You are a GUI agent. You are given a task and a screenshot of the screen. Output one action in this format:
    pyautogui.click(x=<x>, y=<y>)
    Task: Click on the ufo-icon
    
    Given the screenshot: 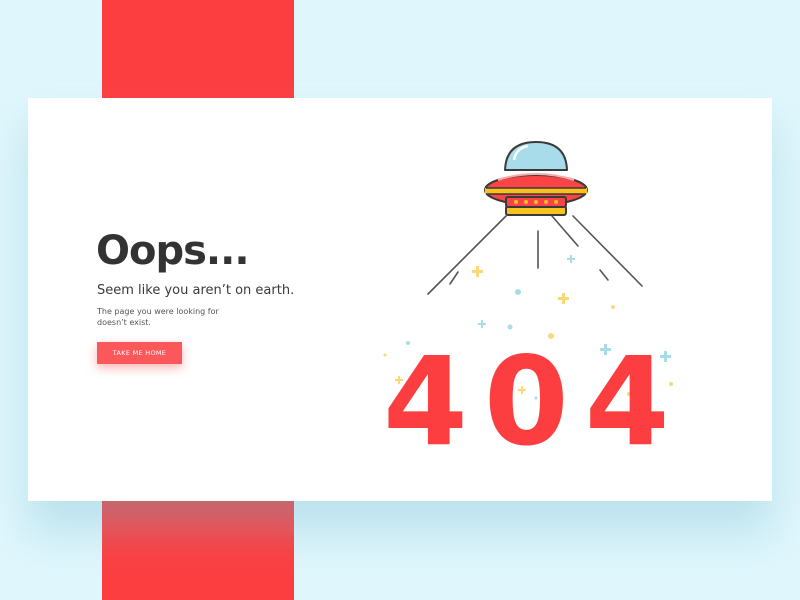 What is the action you would take?
    pyautogui.click(x=536, y=178)
    